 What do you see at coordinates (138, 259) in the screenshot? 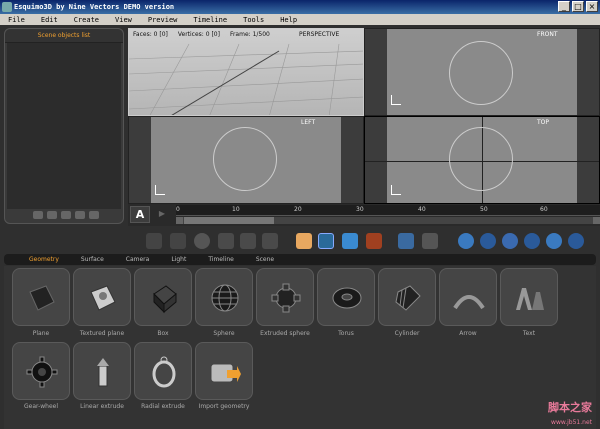
I see `tab-camera: Camera` at bounding box center [138, 259].